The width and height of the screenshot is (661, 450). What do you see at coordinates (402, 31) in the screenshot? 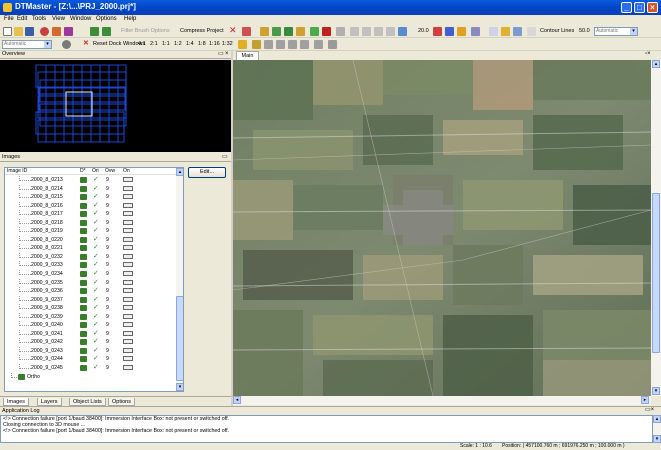
I see `vertex-icon` at bounding box center [402, 31].